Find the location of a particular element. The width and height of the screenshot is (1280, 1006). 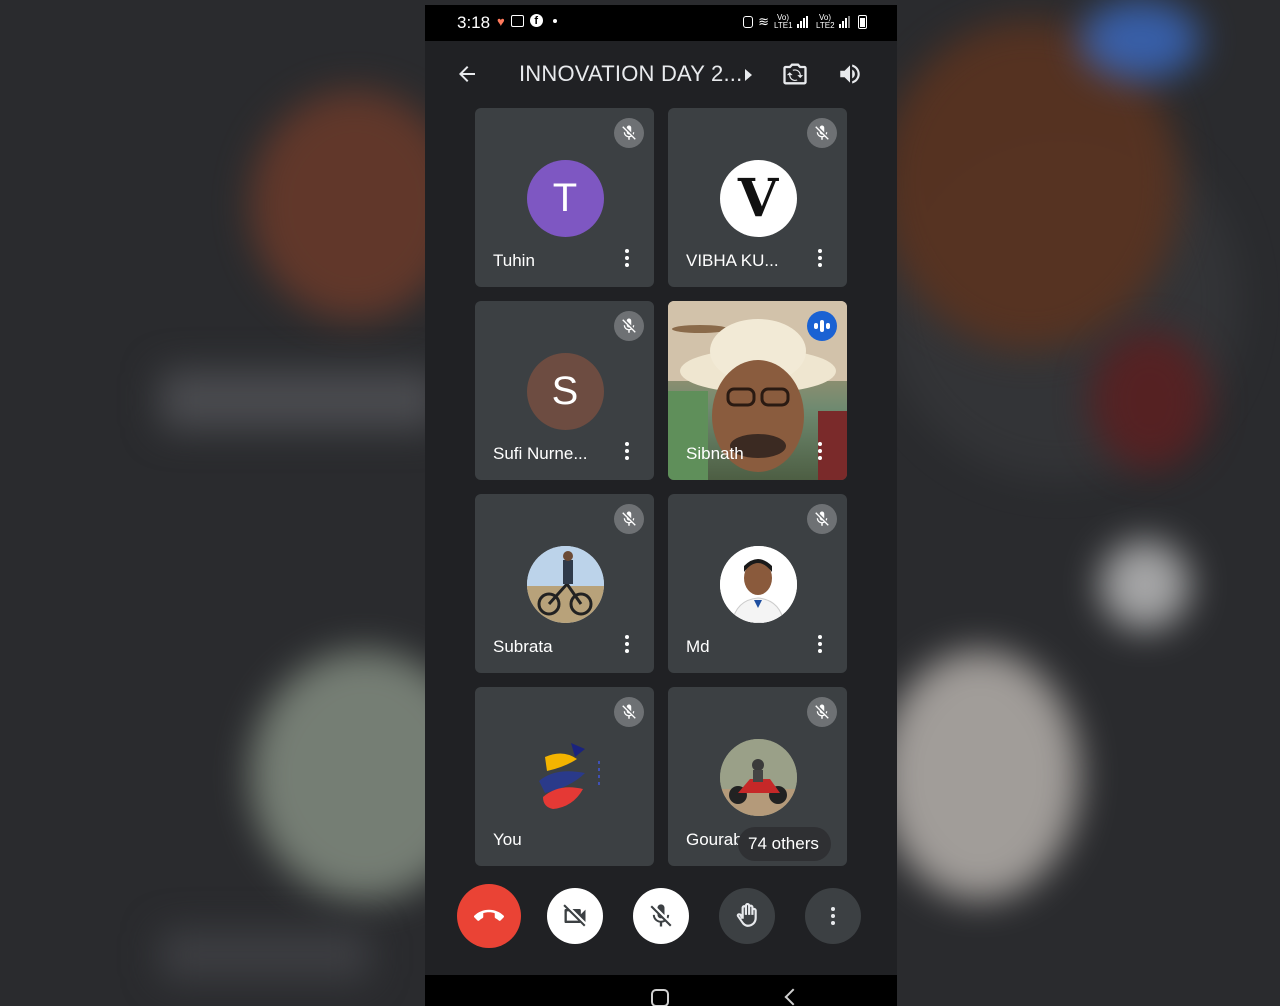

camera-off-icon is located at coordinates (574, 915).